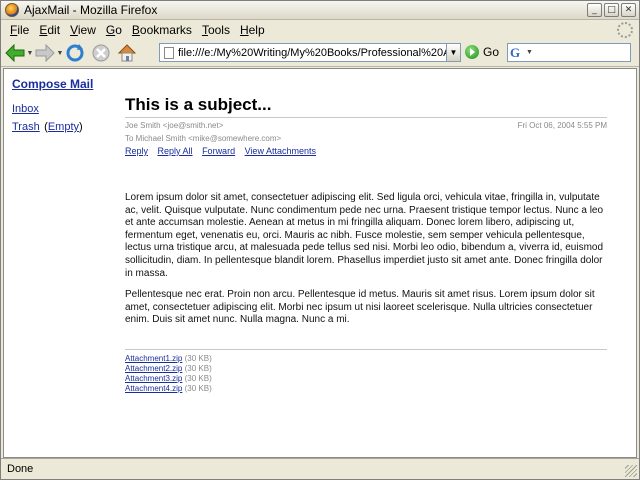  I want to click on window-controls: _ □ ✕, so click(611, 10).